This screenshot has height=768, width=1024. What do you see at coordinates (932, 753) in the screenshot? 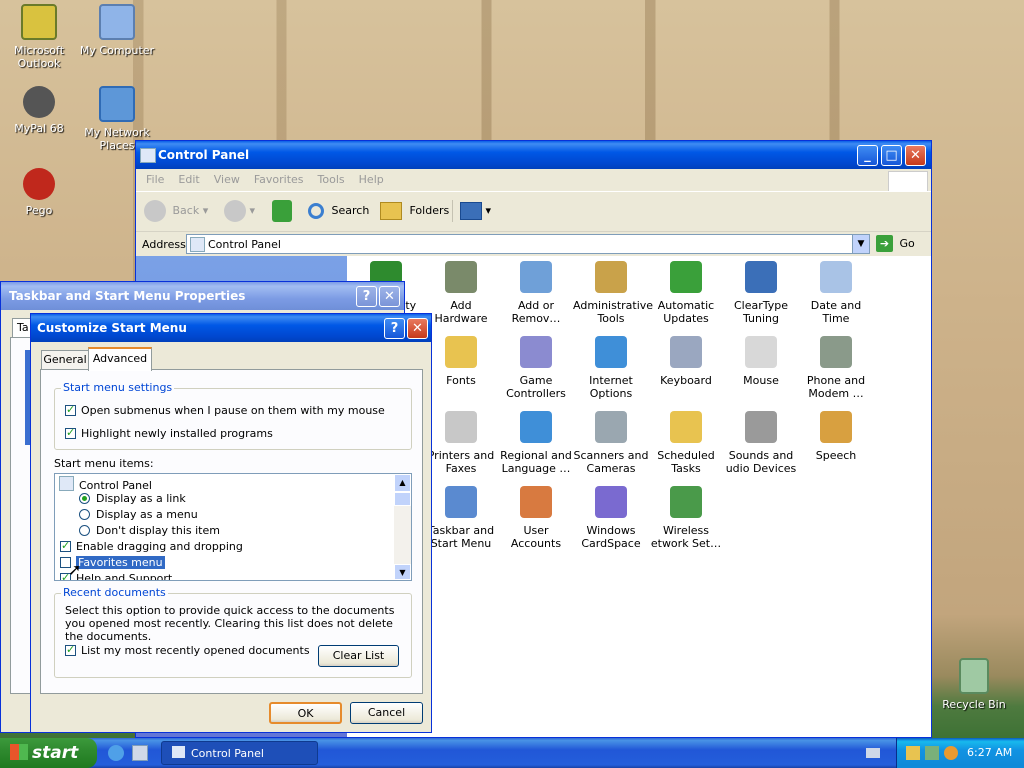
I see `network-tray-icon` at bounding box center [932, 753].